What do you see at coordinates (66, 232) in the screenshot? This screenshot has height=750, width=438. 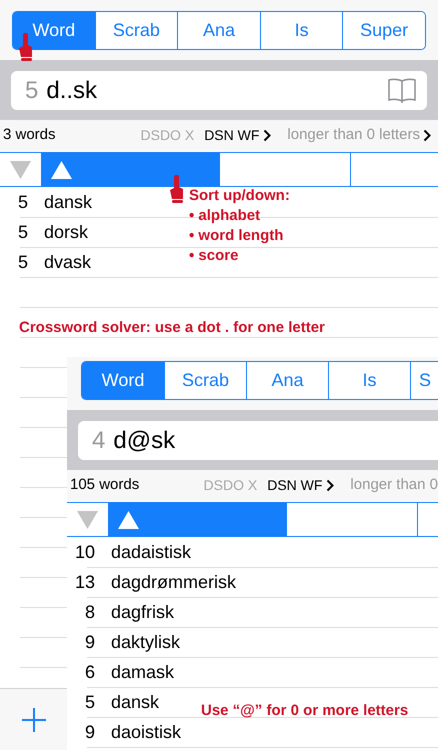 I see `word-text: dorsk` at bounding box center [66, 232].